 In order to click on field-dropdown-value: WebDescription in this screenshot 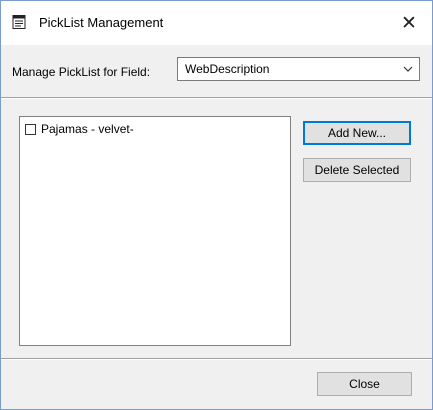, I will do `click(227, 69)`.